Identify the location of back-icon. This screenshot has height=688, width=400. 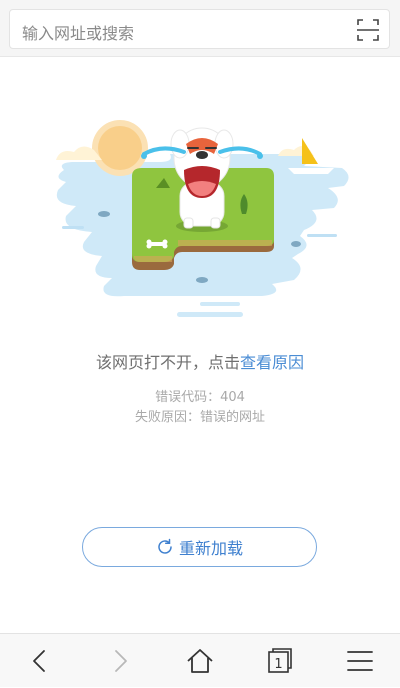
(39, 661).